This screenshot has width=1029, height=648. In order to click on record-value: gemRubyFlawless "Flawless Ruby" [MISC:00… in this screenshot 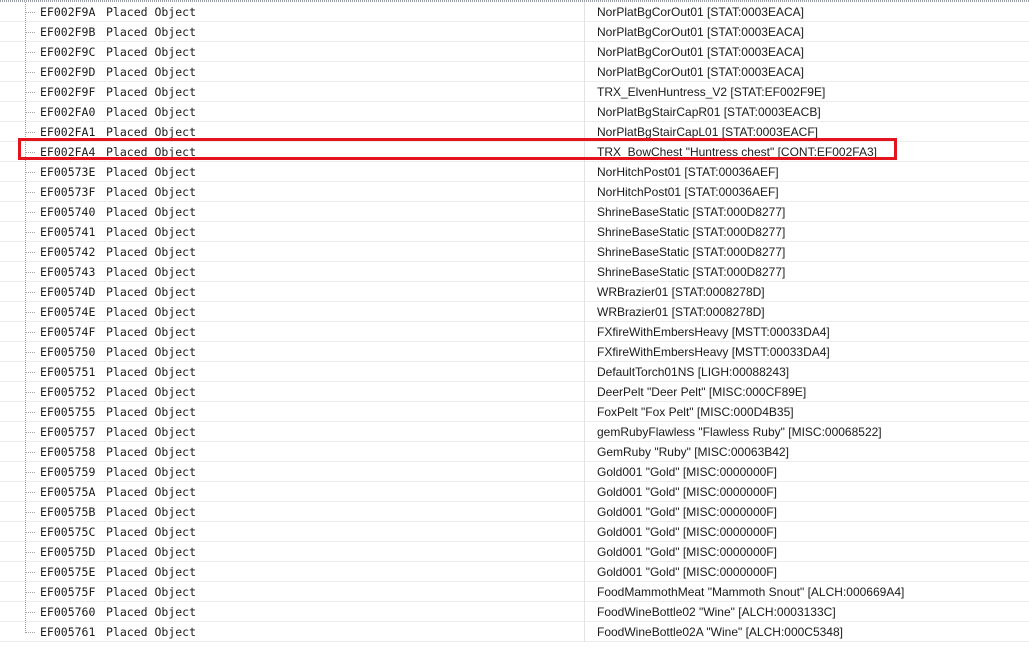, I will do `click(739, 432)`.